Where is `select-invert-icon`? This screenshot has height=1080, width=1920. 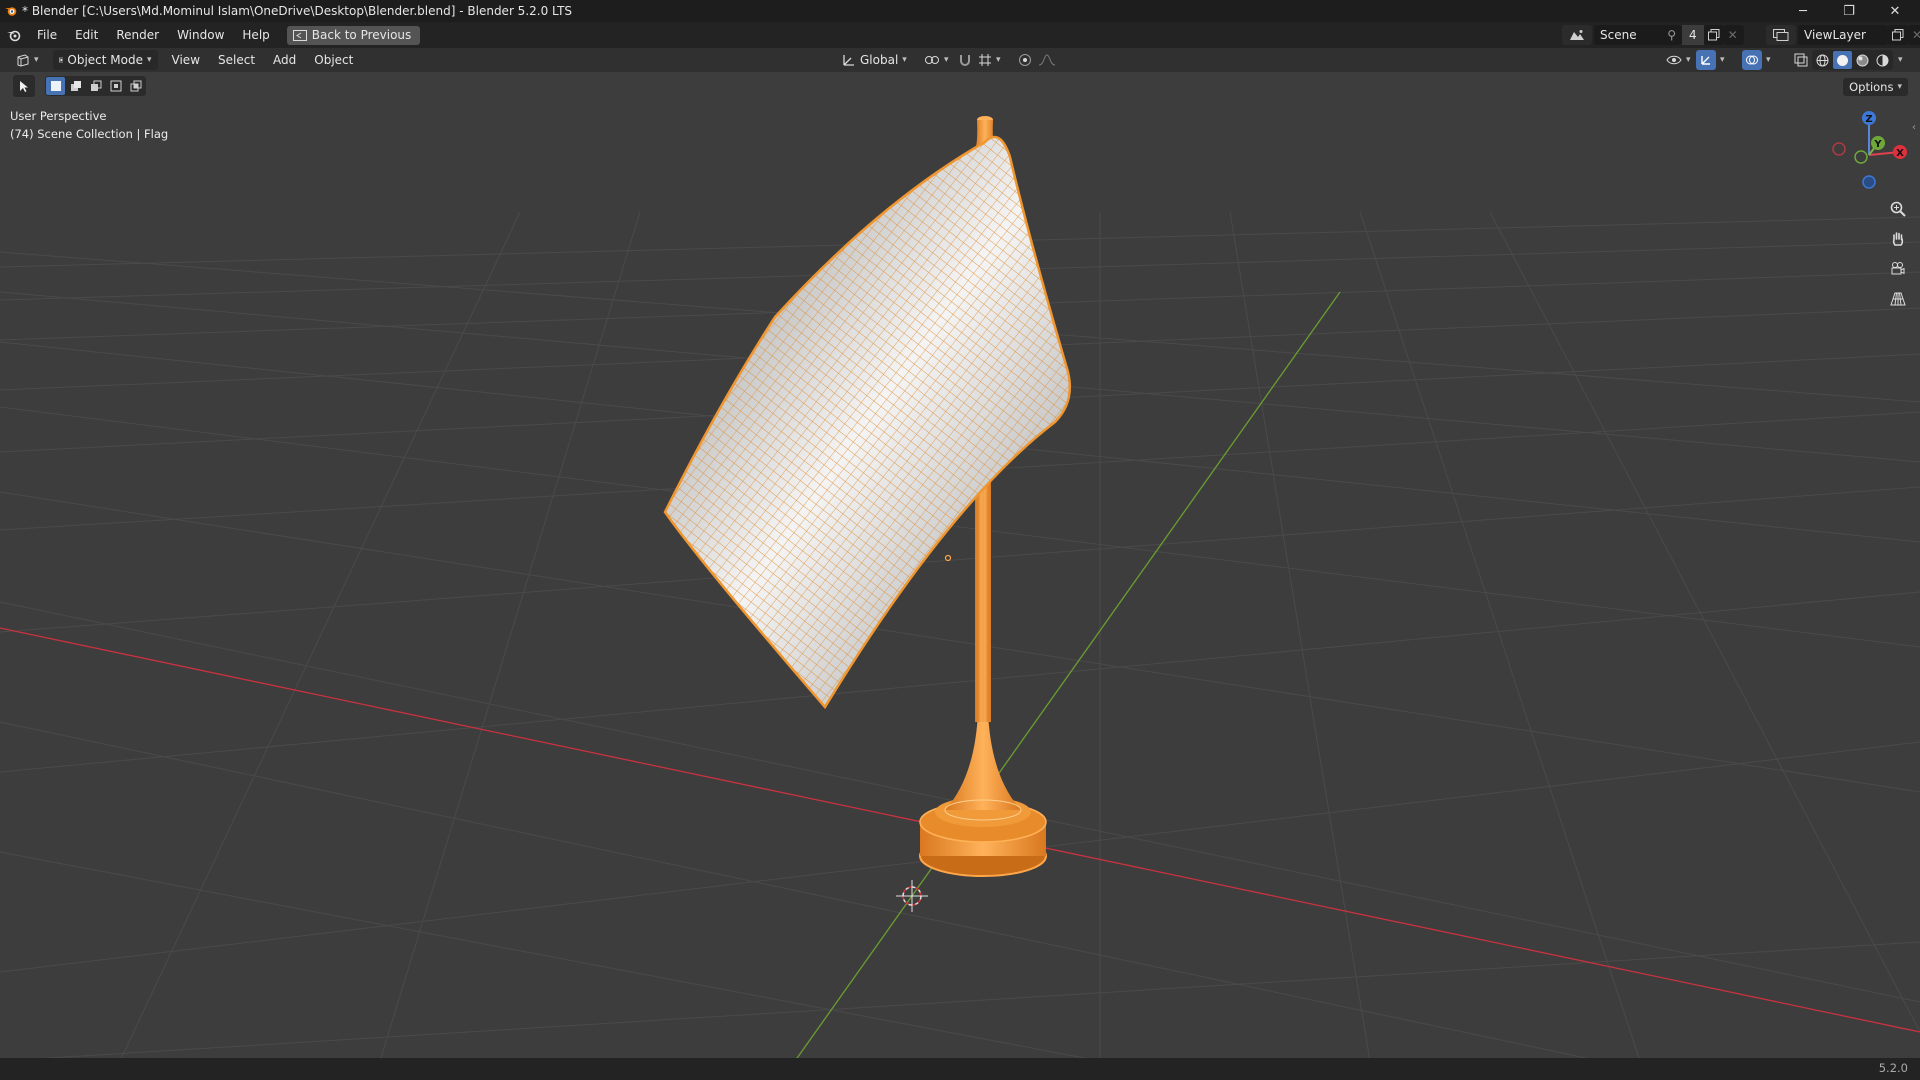
select-invert-icon is located at coordinates (115, 86).